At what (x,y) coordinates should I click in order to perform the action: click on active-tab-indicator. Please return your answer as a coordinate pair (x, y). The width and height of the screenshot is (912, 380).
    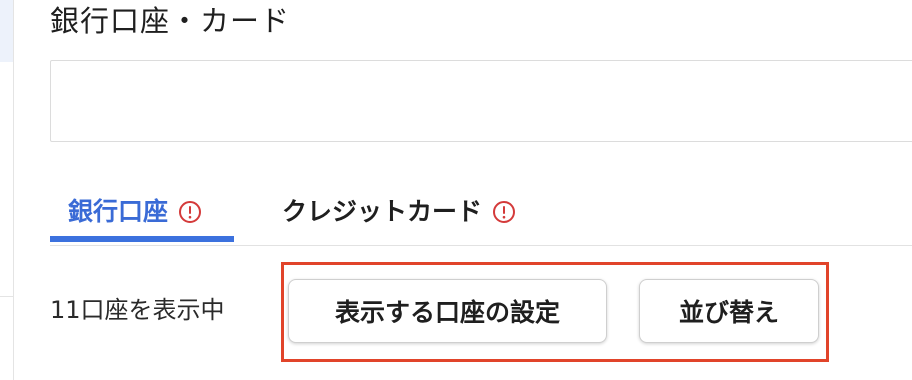
    Looking at the image, I should click on (142, 239).